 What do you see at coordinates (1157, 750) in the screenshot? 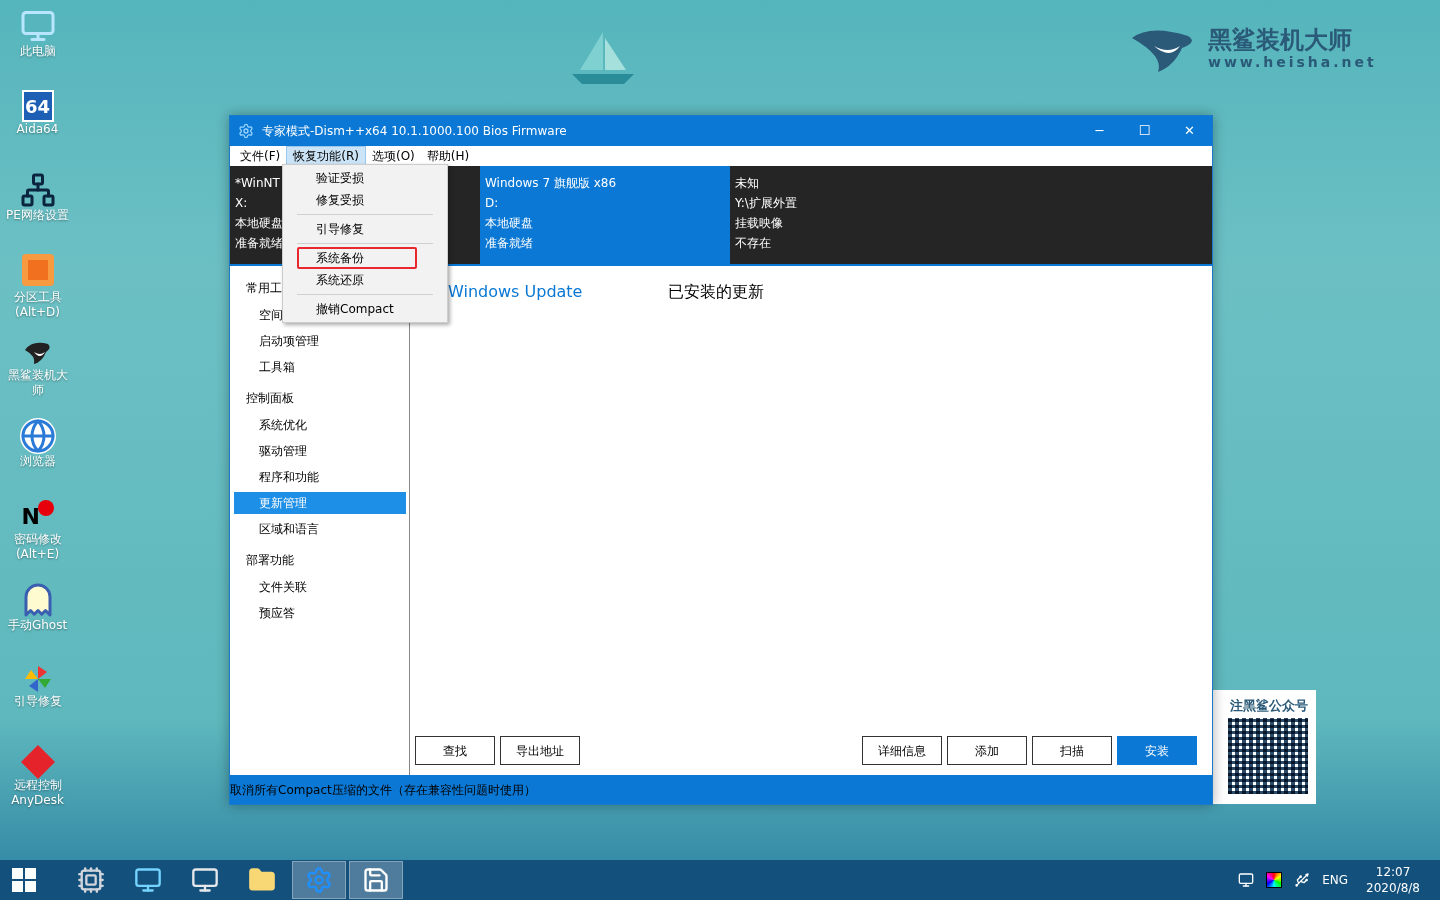
I see `action-button: 安装` at bounding box center [1157, 750].